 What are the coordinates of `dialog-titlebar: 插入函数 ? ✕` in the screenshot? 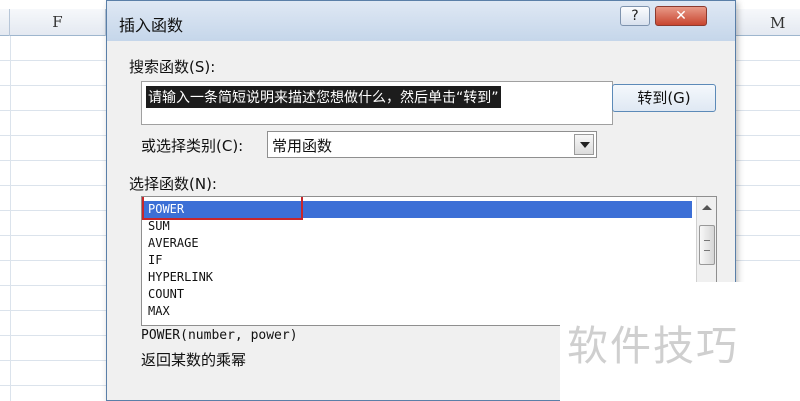 It's located at (421, 21).